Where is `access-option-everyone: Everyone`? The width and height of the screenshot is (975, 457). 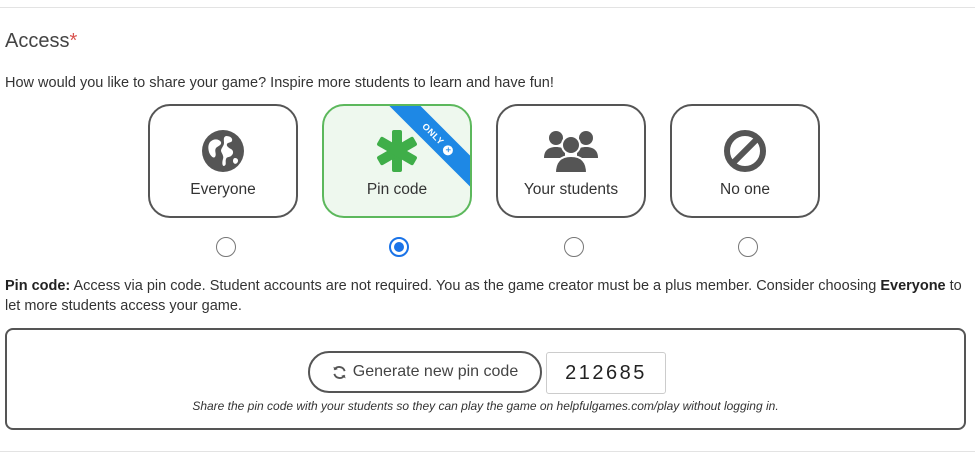
access-option-everyone: Everyone is located at coordinates (223, 161).